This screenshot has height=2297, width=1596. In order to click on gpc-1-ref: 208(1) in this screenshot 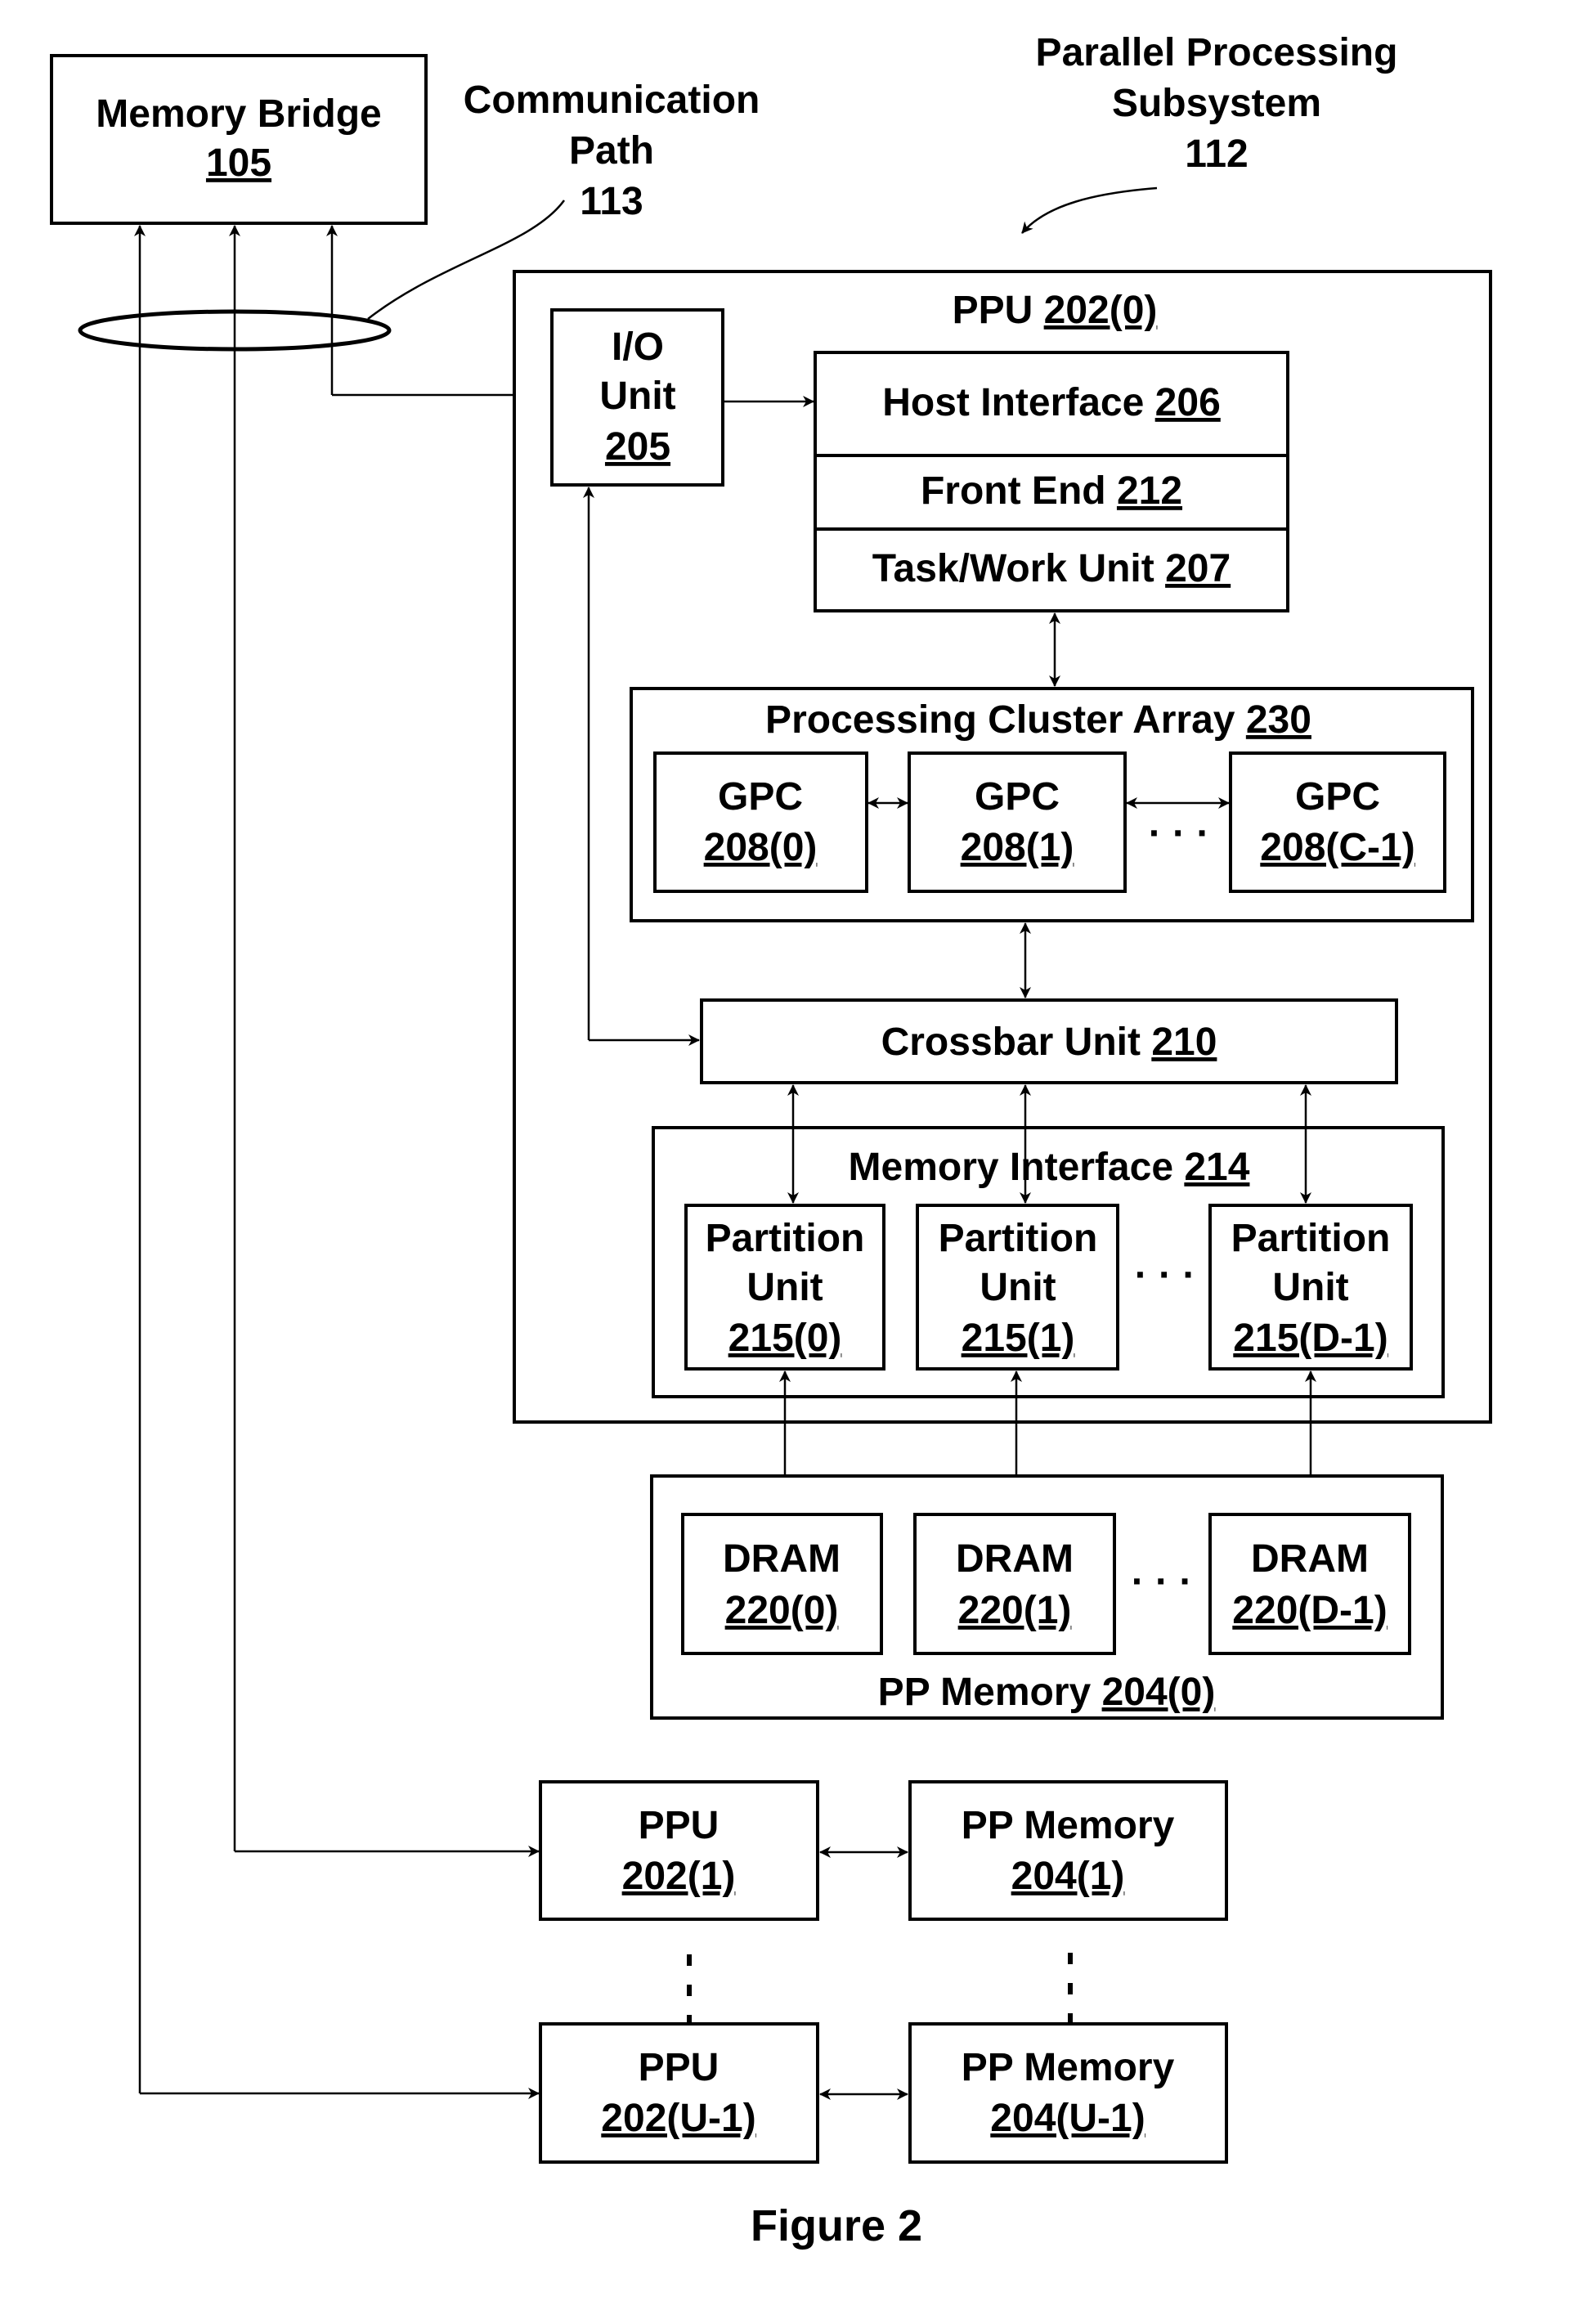, I will do `click(1017, 847)`.